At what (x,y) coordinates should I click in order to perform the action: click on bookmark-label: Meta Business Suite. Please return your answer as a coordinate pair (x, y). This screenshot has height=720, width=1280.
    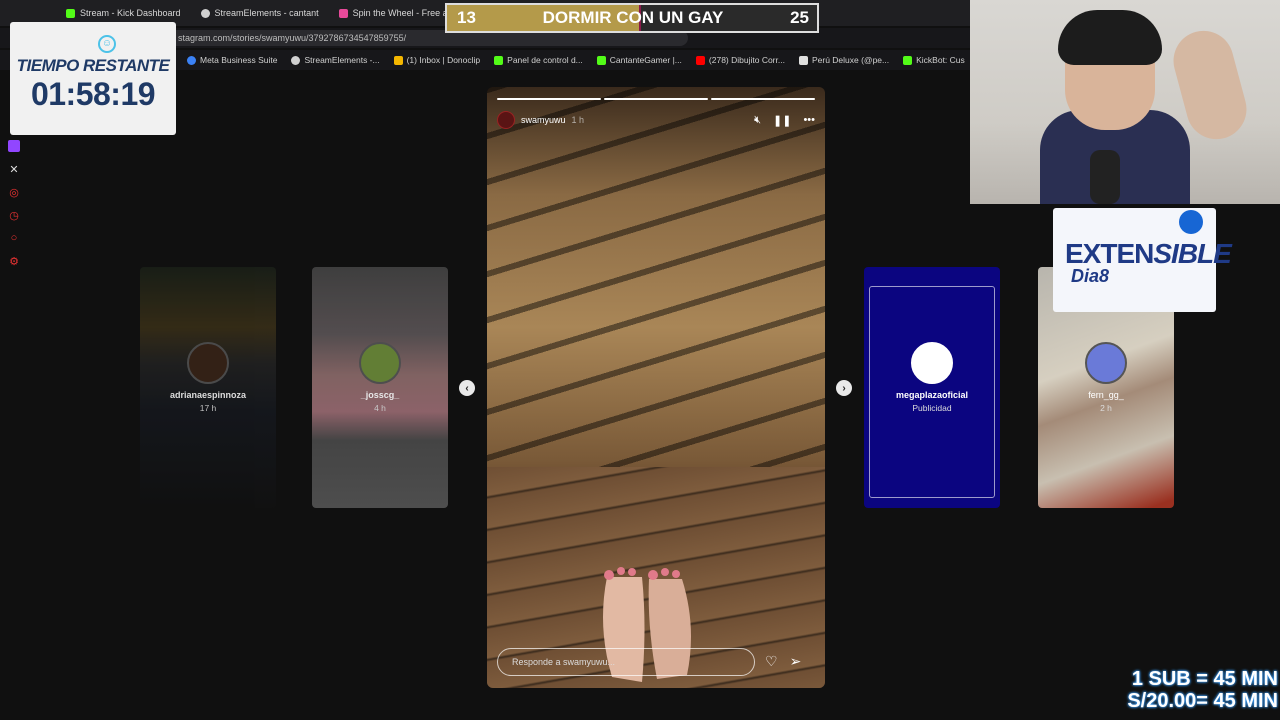
    Looking at the image, I should click on (239, 60).